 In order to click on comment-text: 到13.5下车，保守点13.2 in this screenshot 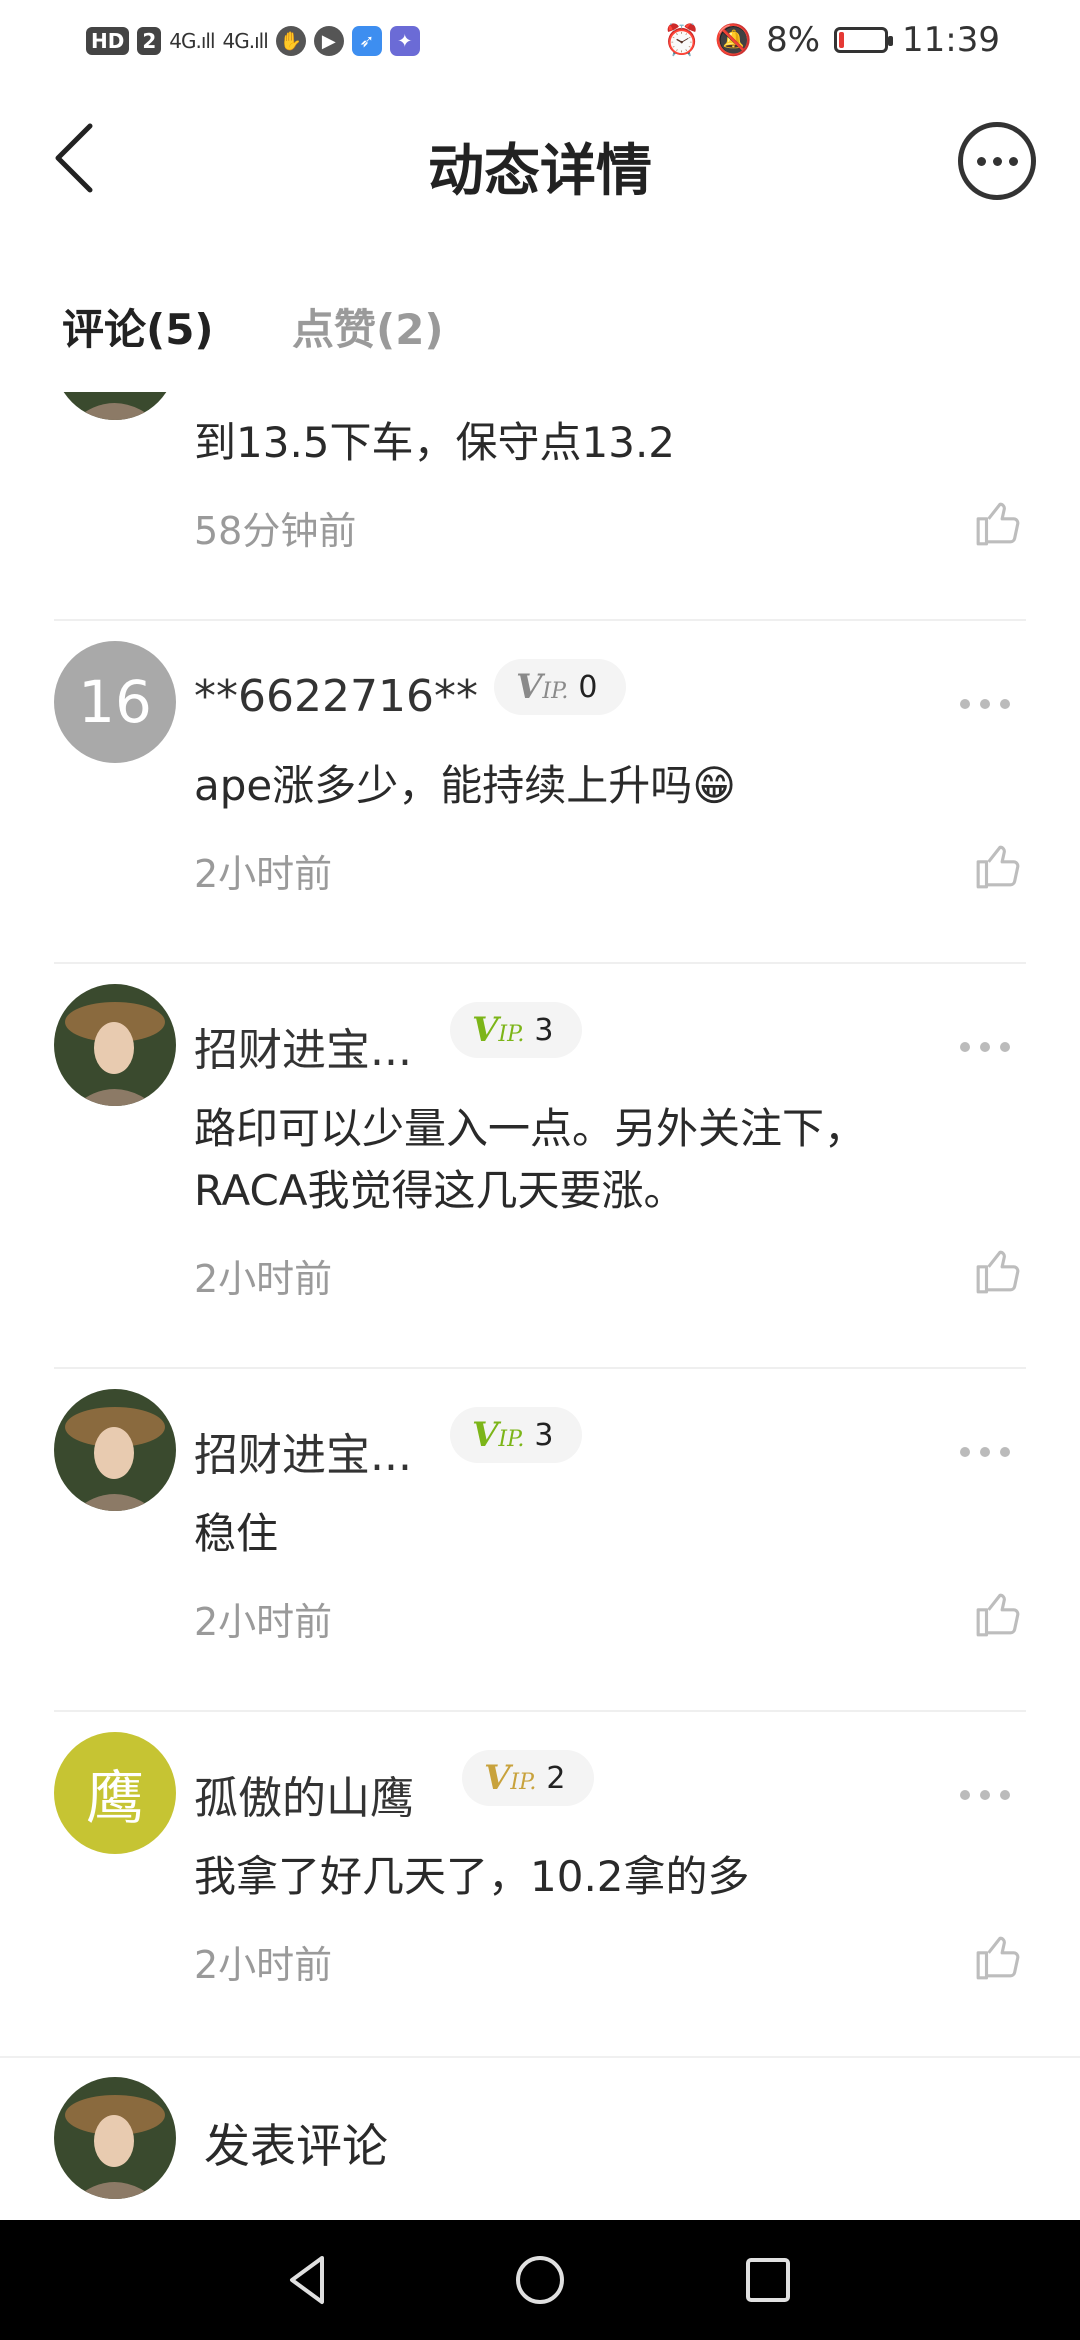, I will do `click(435, 442)`.